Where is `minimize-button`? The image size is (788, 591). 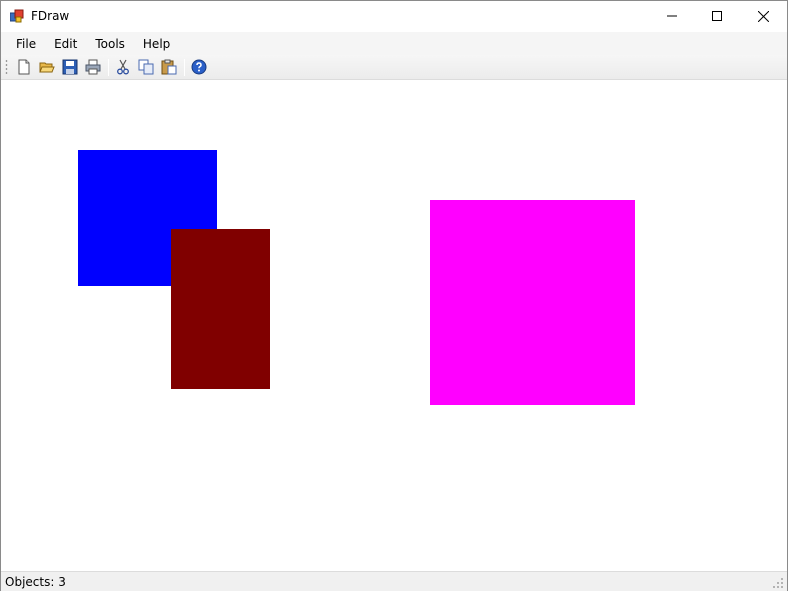 minimize-button is located at coordinates (672, 16).